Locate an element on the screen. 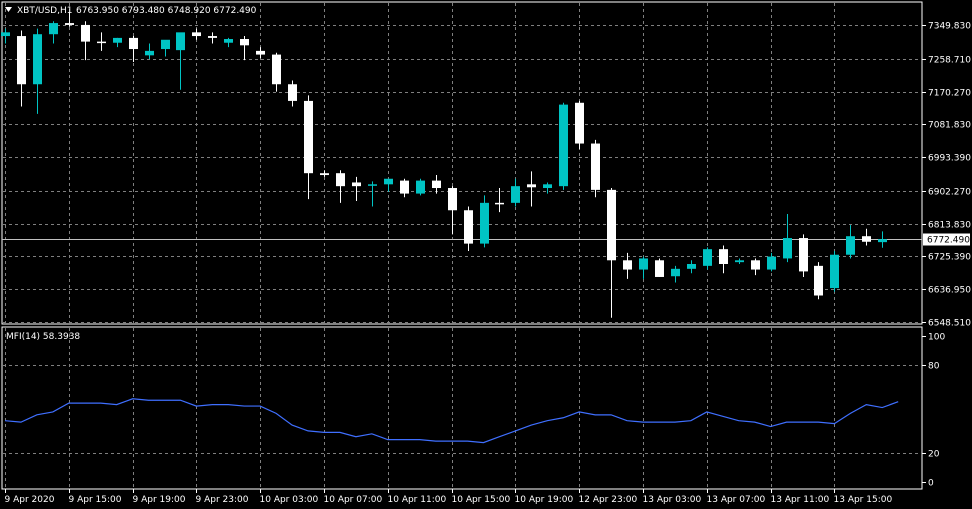  mfi-tick-label: 80 is located at coordinates (934, 367).